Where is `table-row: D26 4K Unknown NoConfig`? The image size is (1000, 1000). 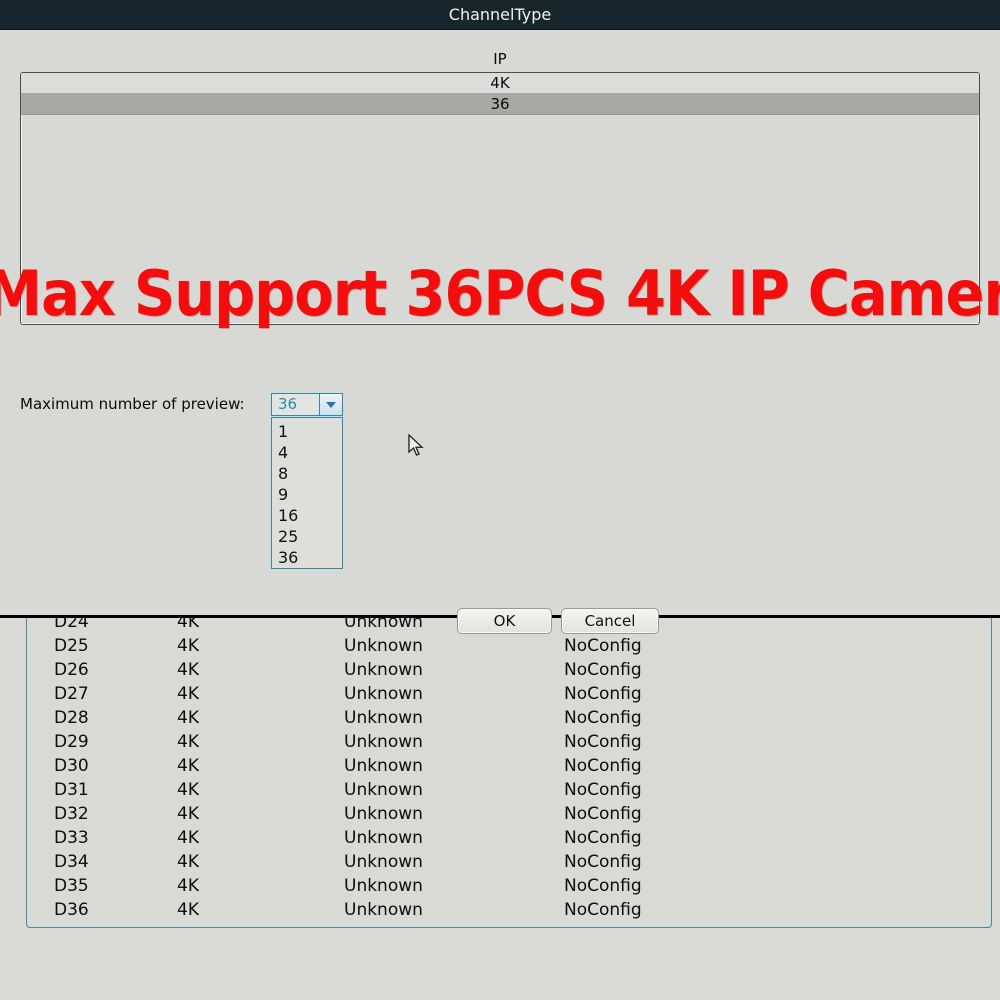
table-row: D26 4K Unknown NoConfig is located at coordinates (509, 670).